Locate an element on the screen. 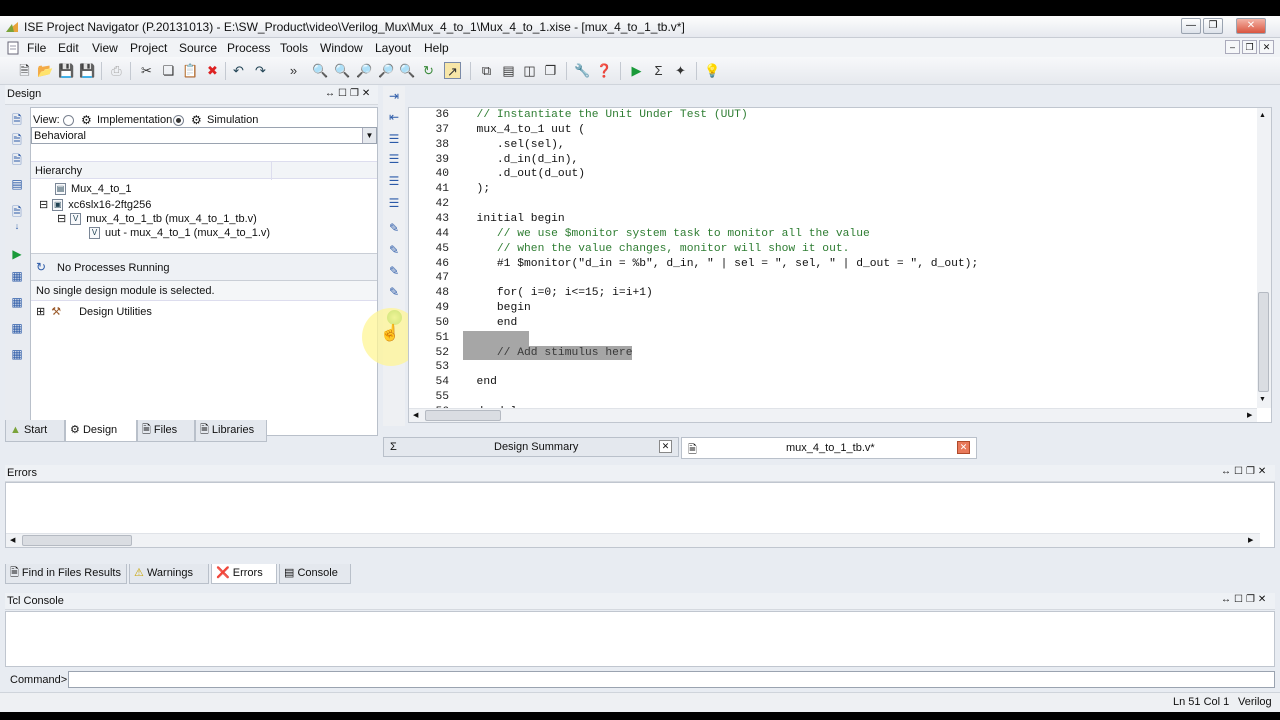 This screenshot has height=720, width=1280. find-icon: ✎ is located at coordinates (394, 251).